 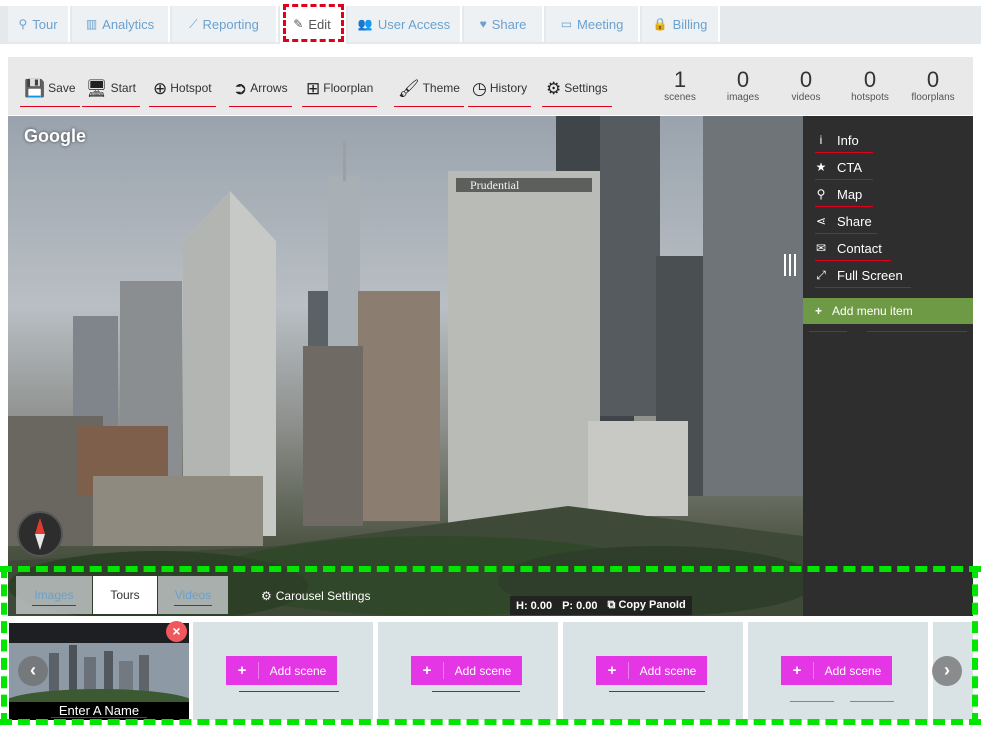 I want to click on tool-label: History, so click(x=508, y=88).